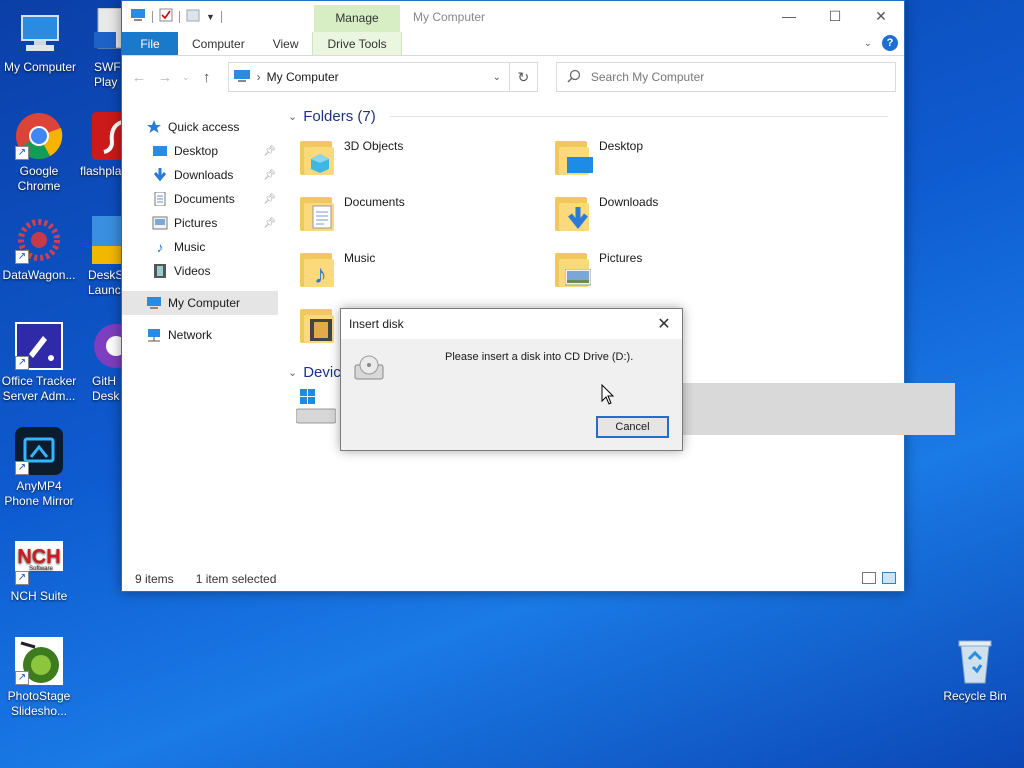  I want to click on breadcrumb-chevron-icon: ›, so click(259, 77).